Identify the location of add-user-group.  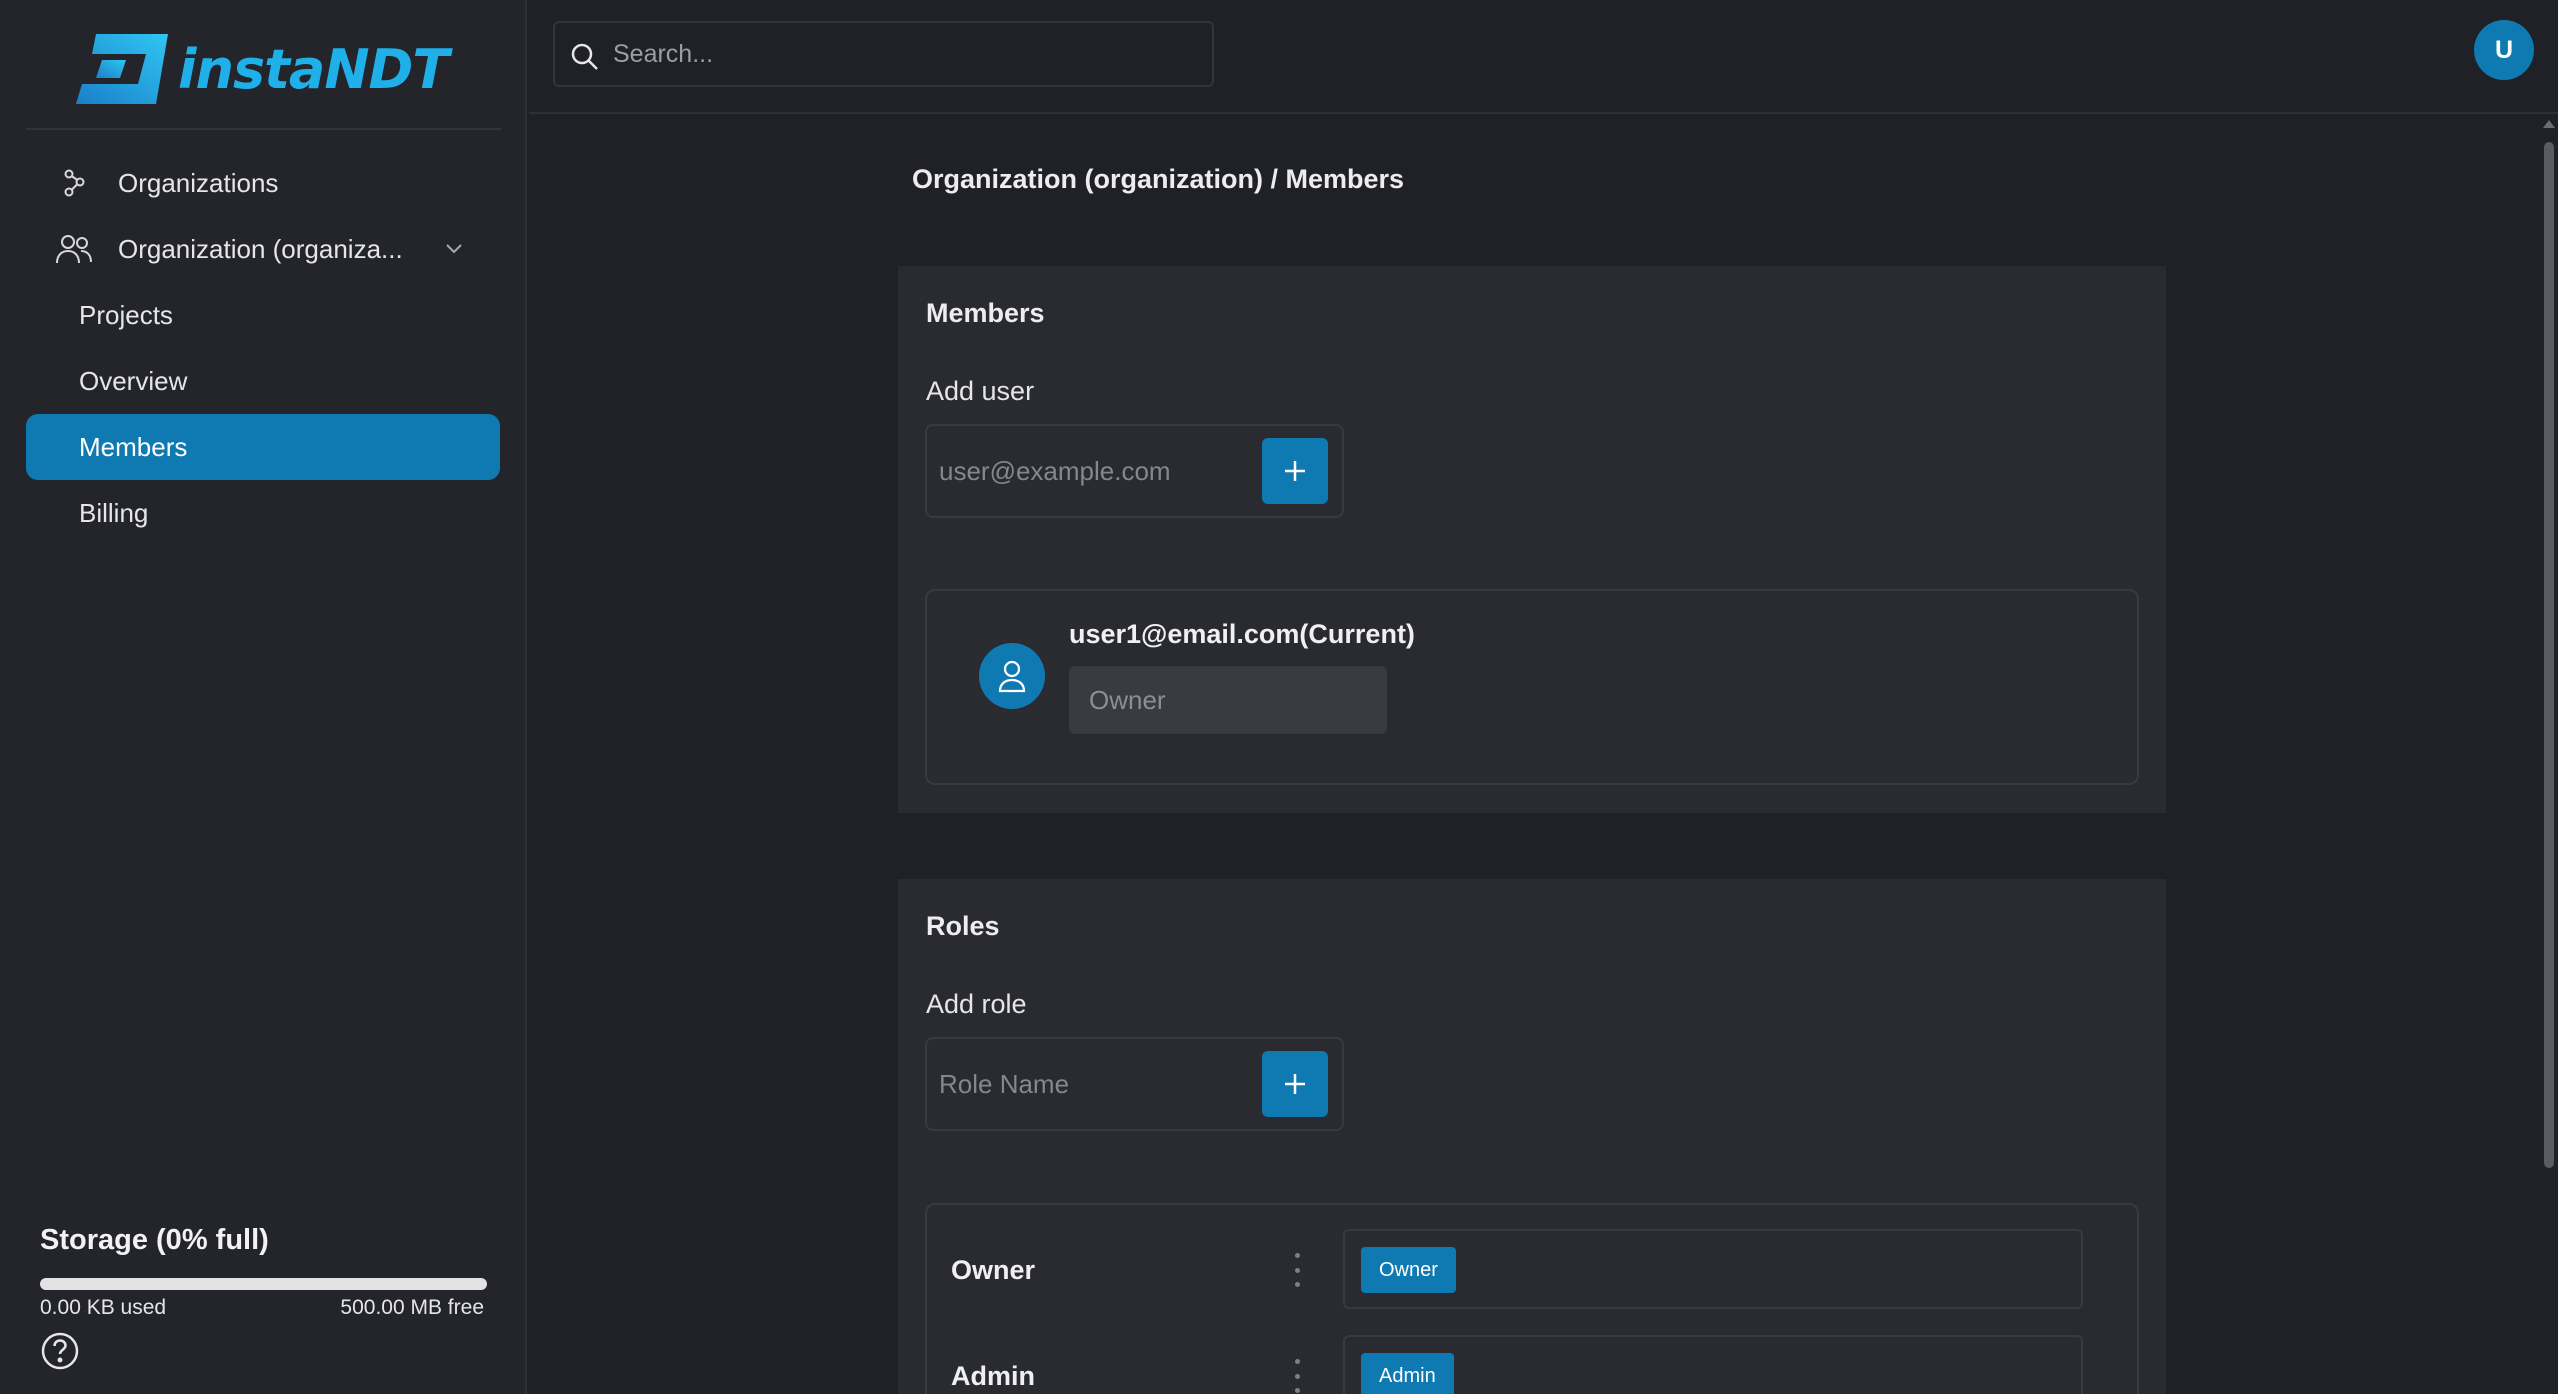
(1134, 471).